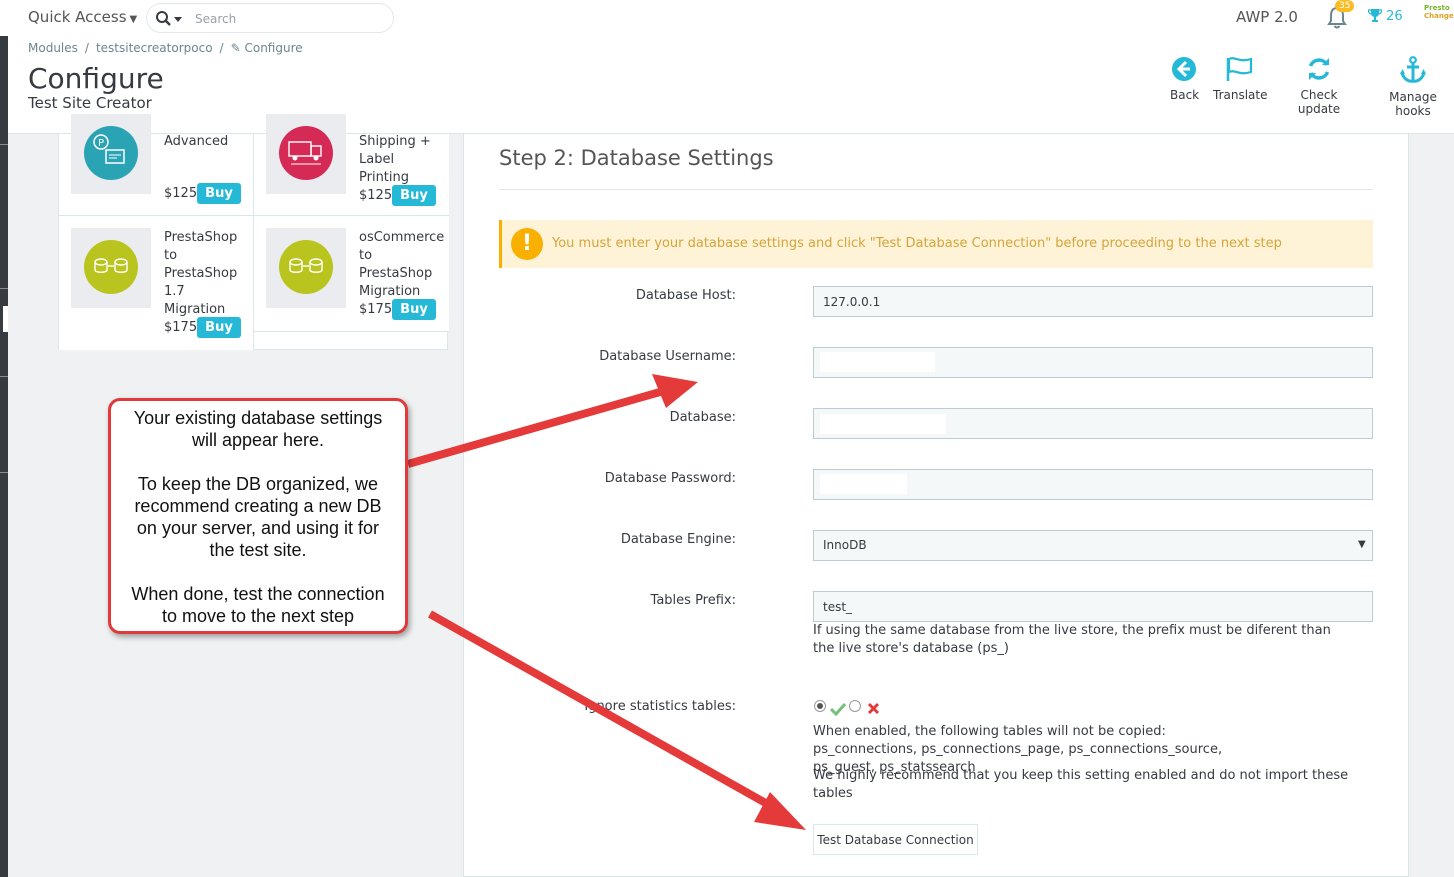  Describe the element at coordinates (258, 550) in the screenshot. I see `callout-line: the test site.` at that location.